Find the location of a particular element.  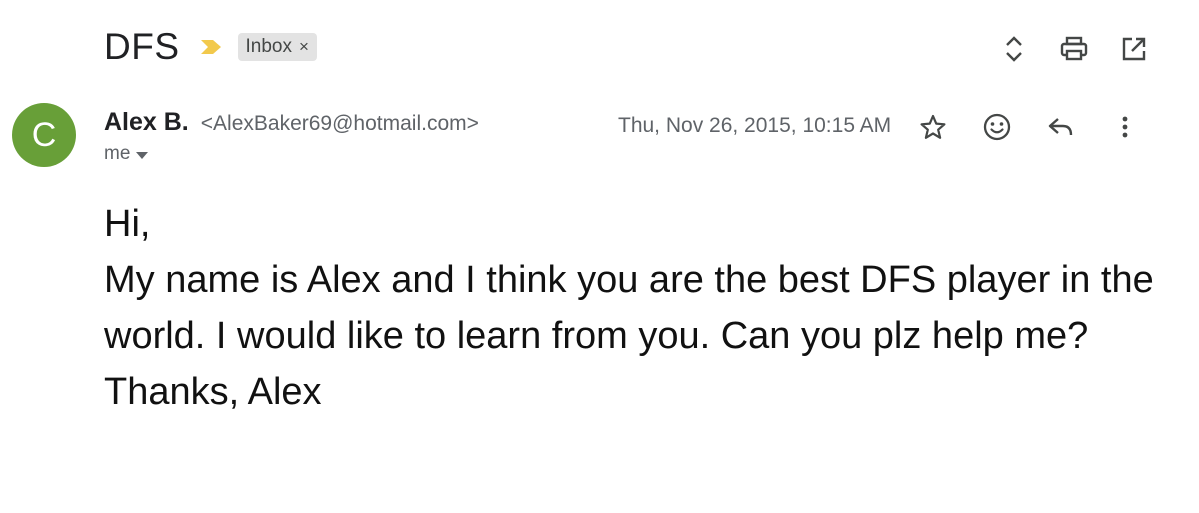

chevron-down-icon is located at coordinates (142, 155).